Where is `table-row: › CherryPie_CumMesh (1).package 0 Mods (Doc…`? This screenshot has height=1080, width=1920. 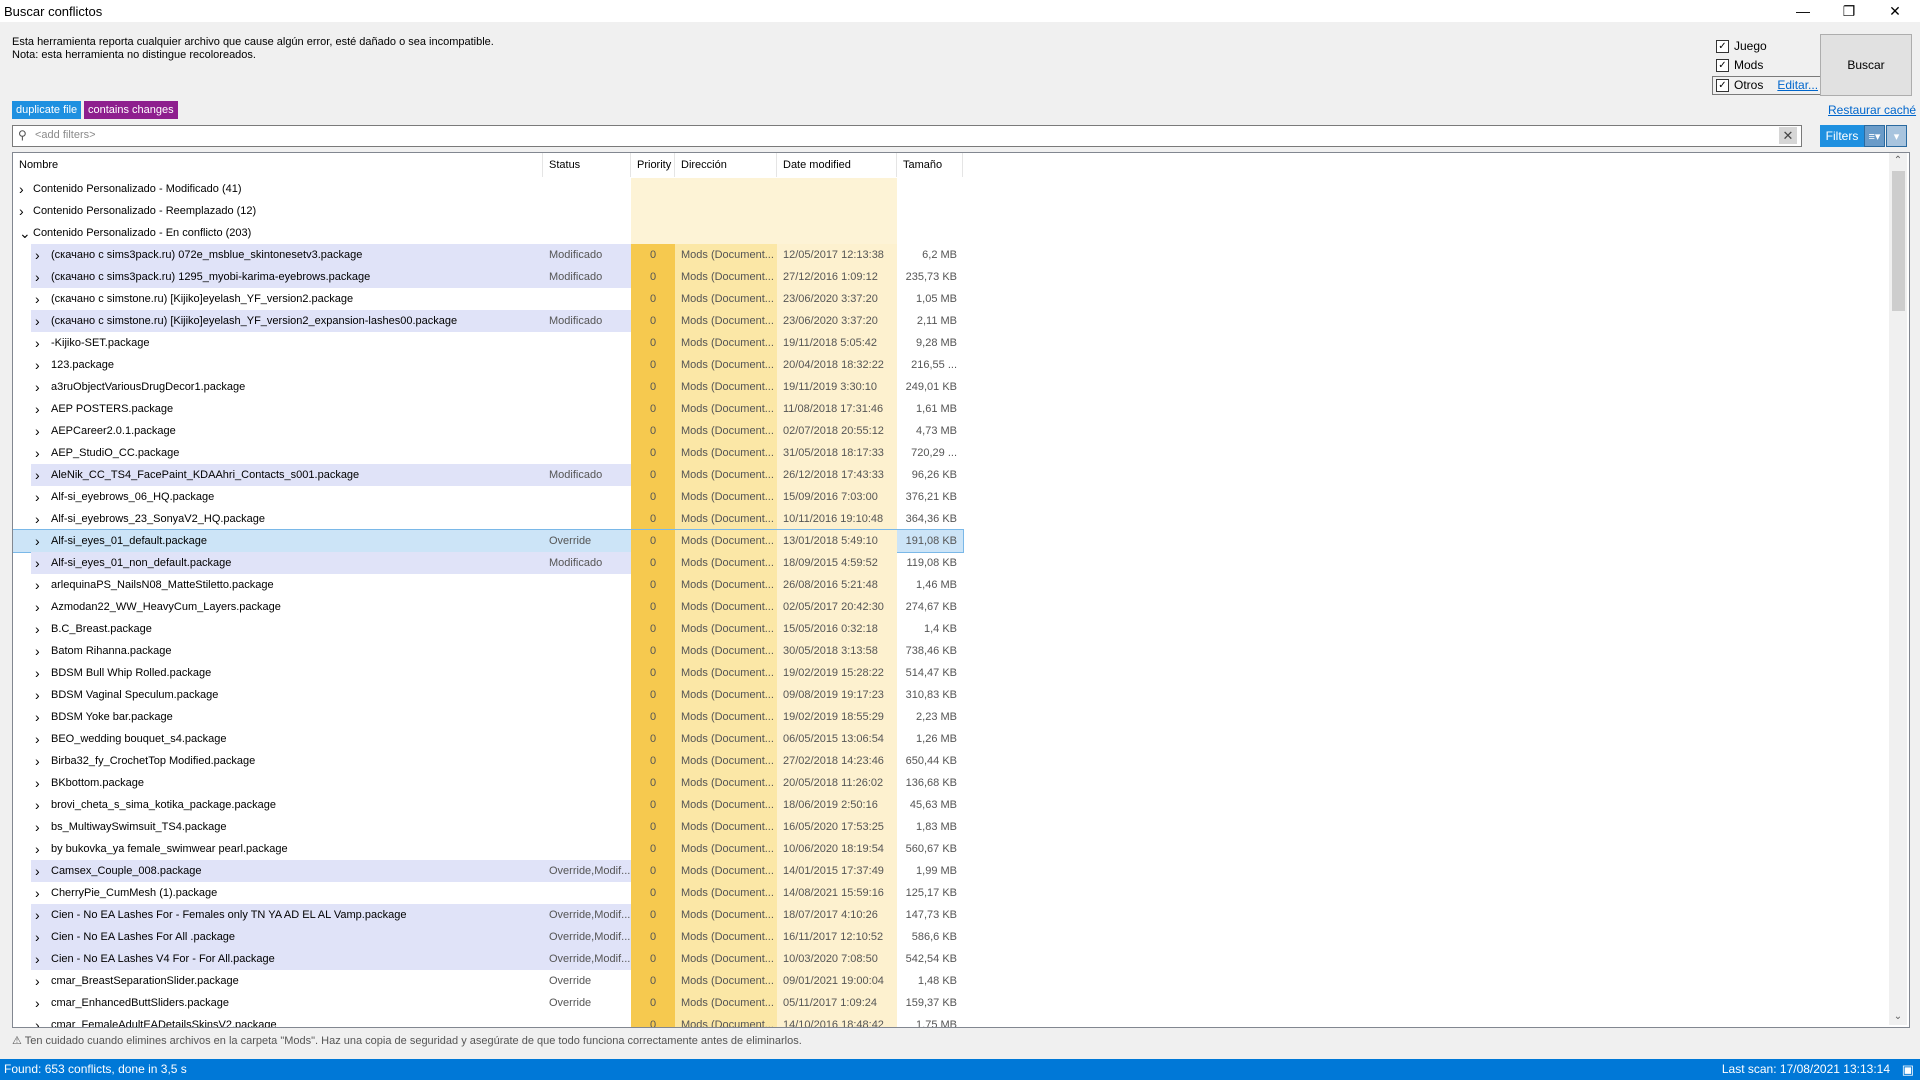
table-row: › CherryPie_CumMesh (1).package 0 Mods (Doc… is located at coordinates (488, 893).